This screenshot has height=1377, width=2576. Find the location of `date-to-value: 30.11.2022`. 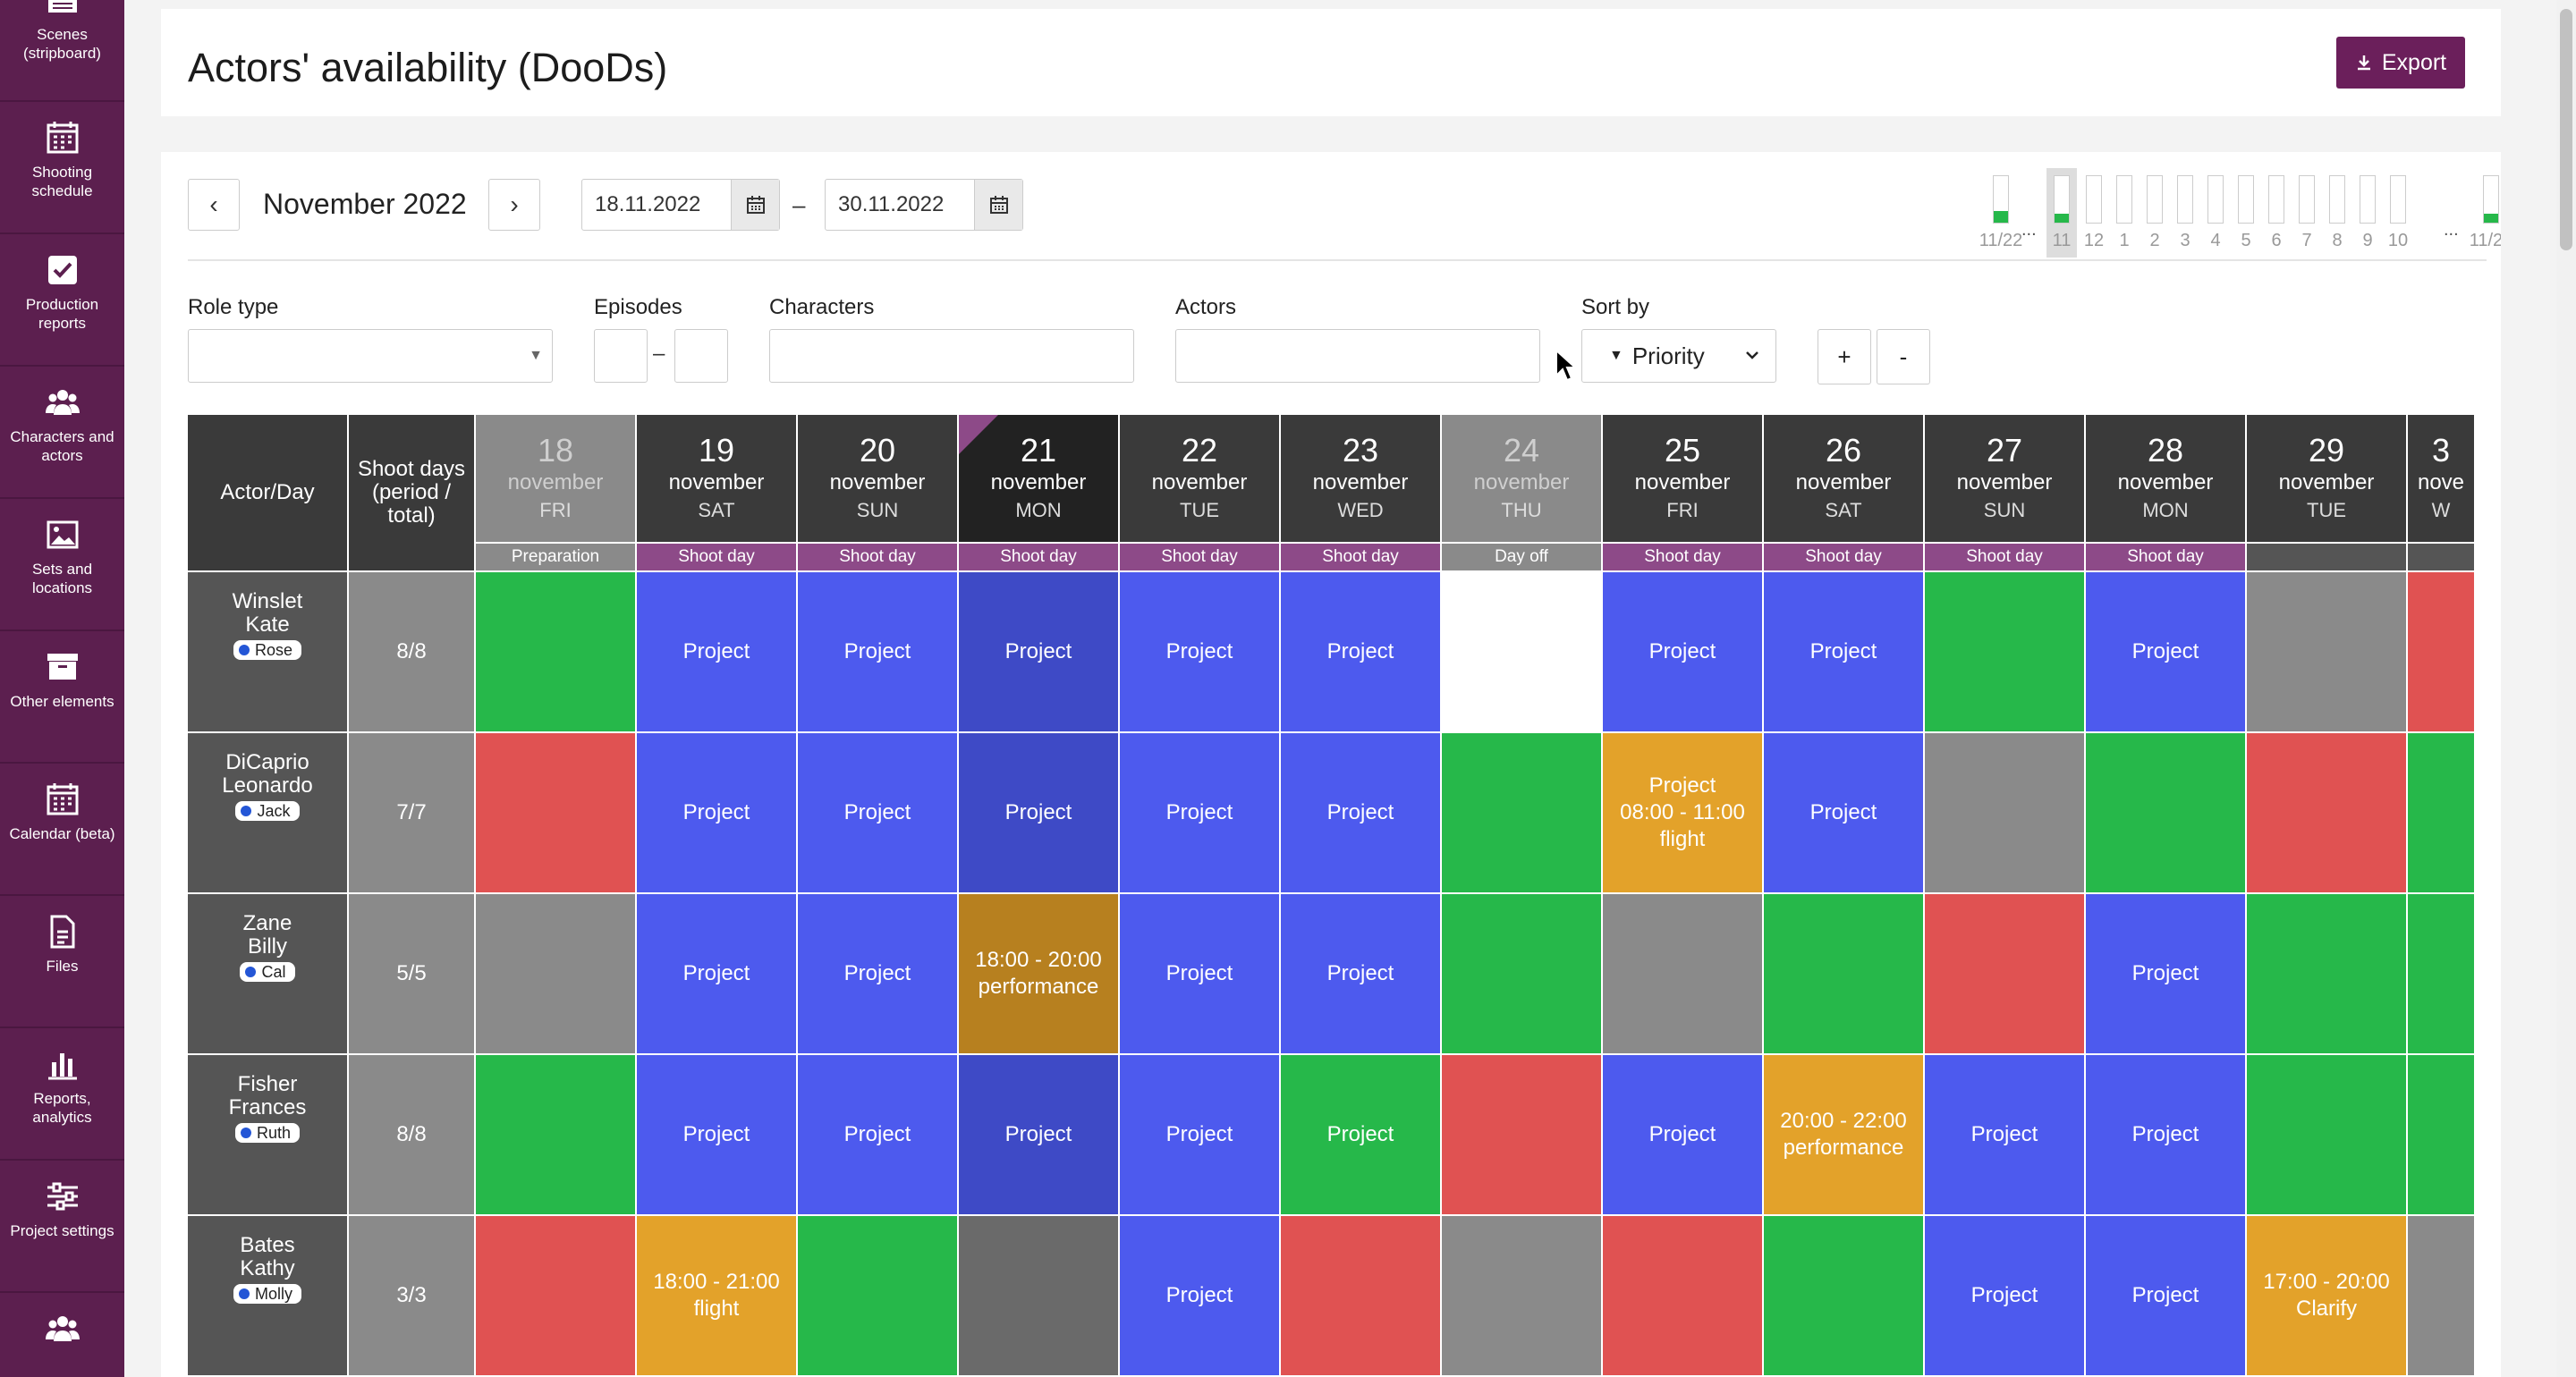

date-to-value: 30.11.2022 is located at coordinates (900, 205).